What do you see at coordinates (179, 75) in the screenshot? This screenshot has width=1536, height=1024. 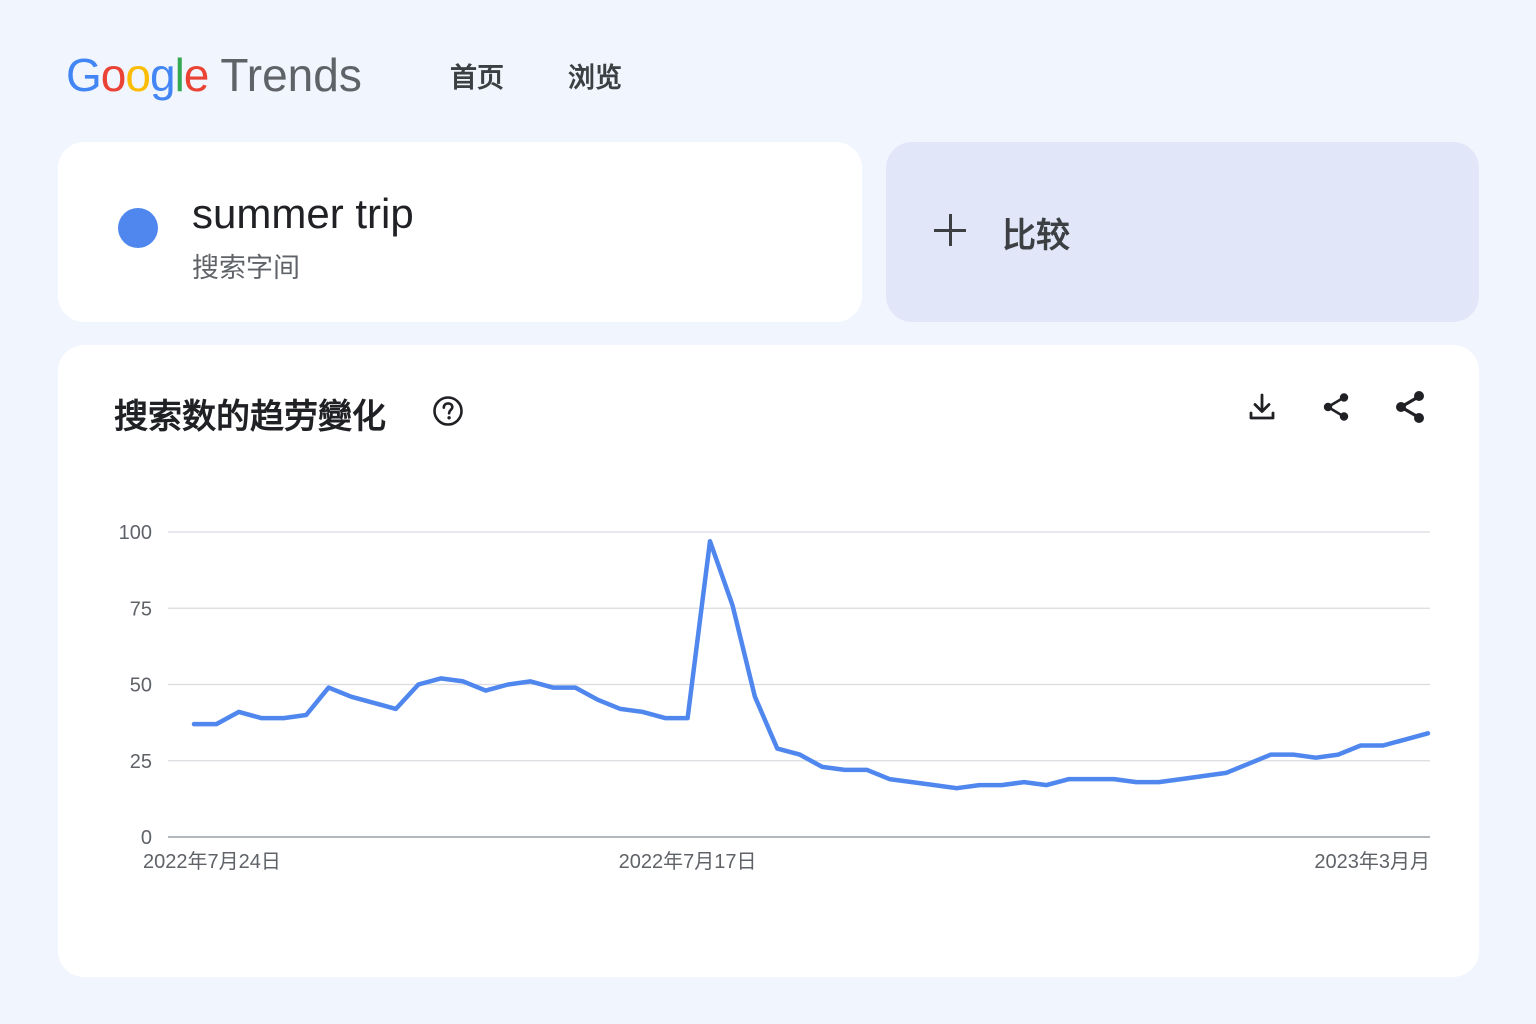 I see `logo-letter: l` at bounding box center [179, 75].